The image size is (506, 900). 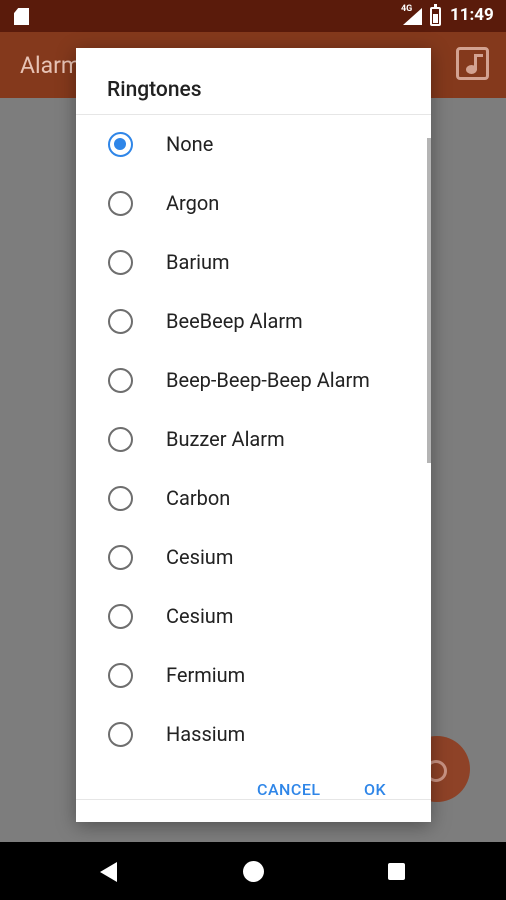 What do you see at coordinates (407, 9) in the screenshot?
I see `network-type-label: 4G` at bounding box center [407, 9].